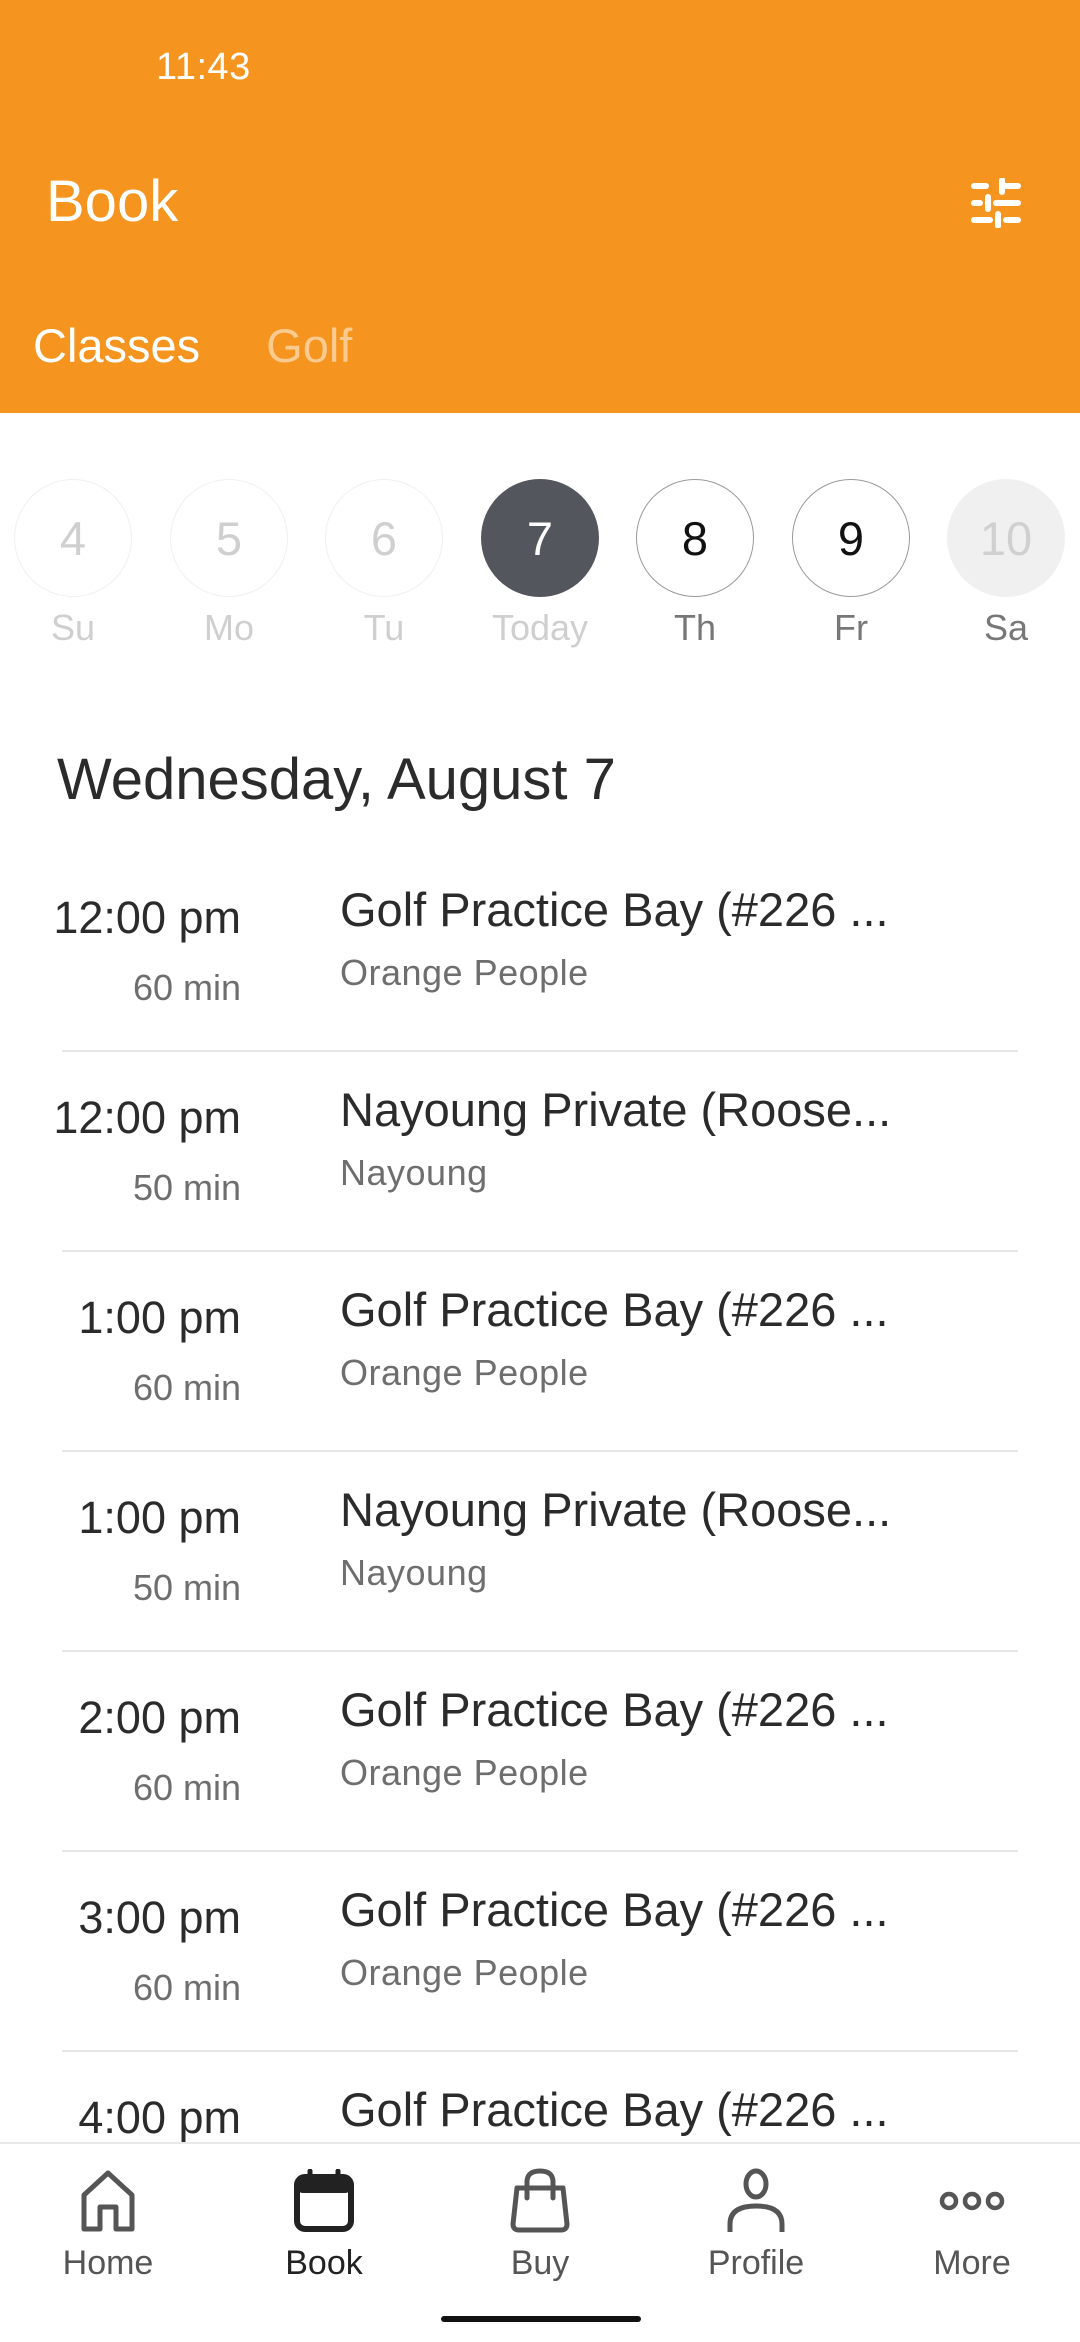 The width and height of the screenshot is (1080, 2342). I want to click on bottom-nav: Home Book Buy Profile More, so click(540, 2242).